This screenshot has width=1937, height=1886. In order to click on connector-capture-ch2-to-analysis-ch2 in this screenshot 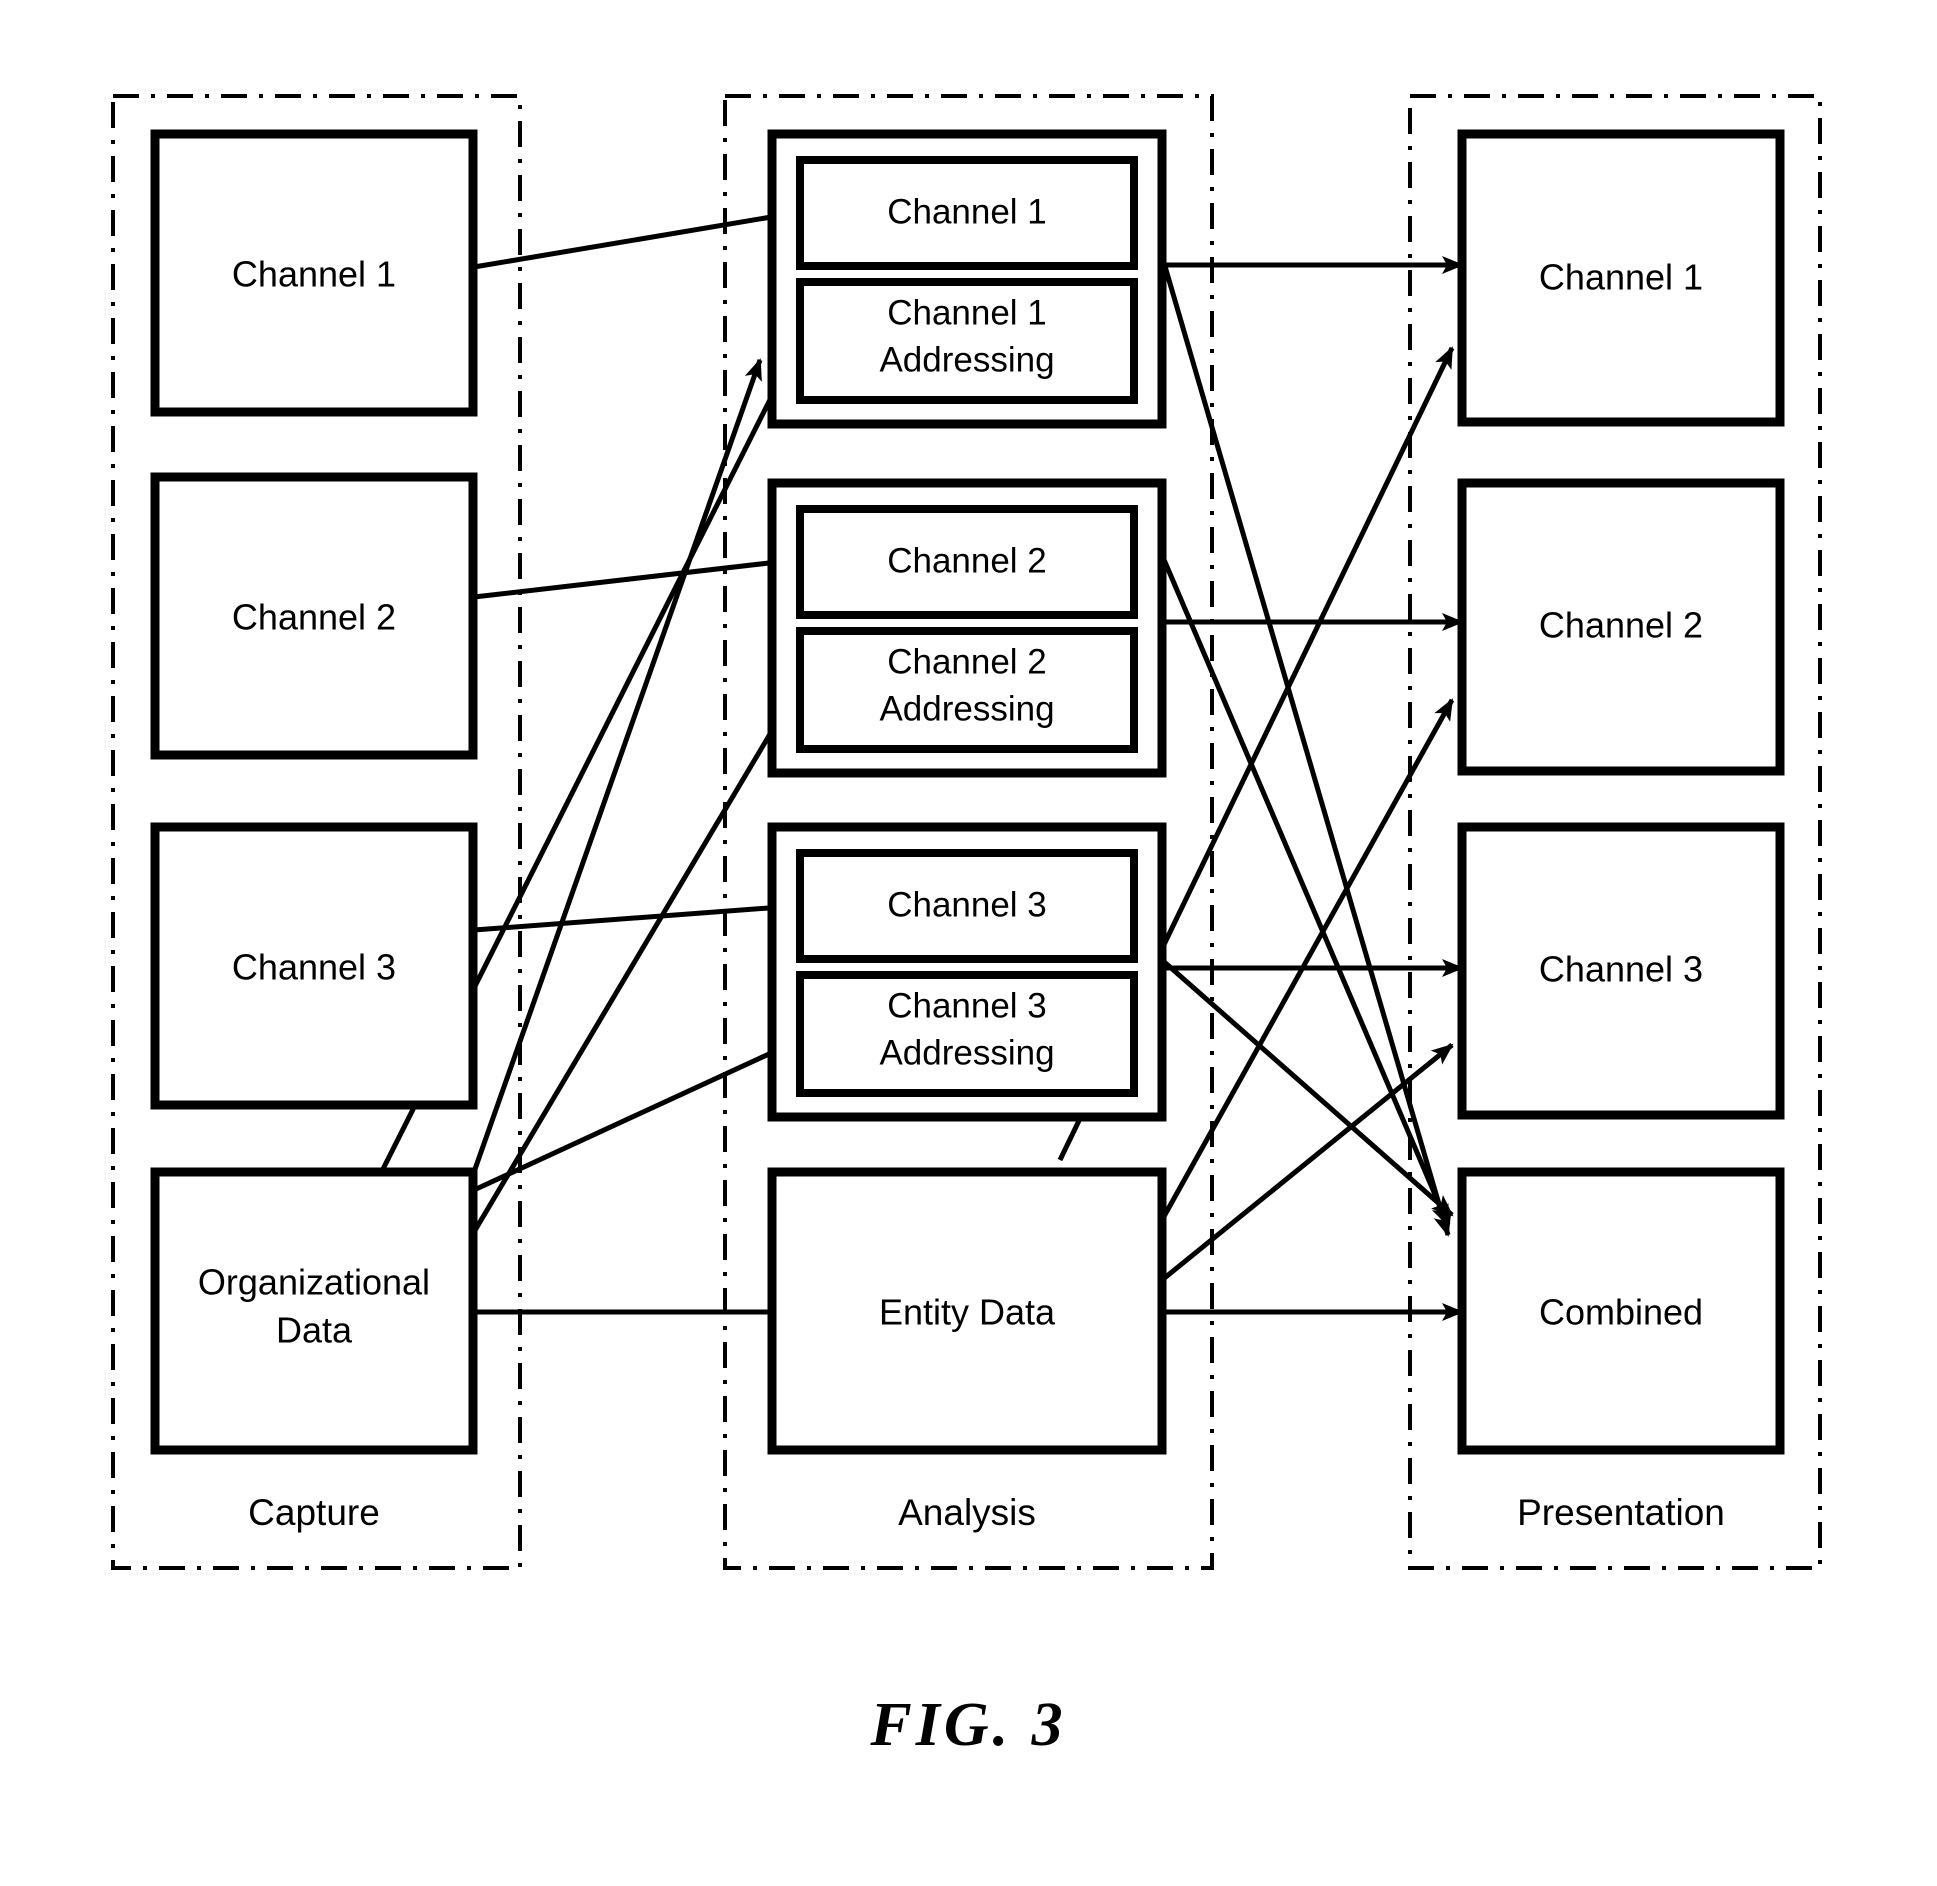, I will do `click(635, 576)`.